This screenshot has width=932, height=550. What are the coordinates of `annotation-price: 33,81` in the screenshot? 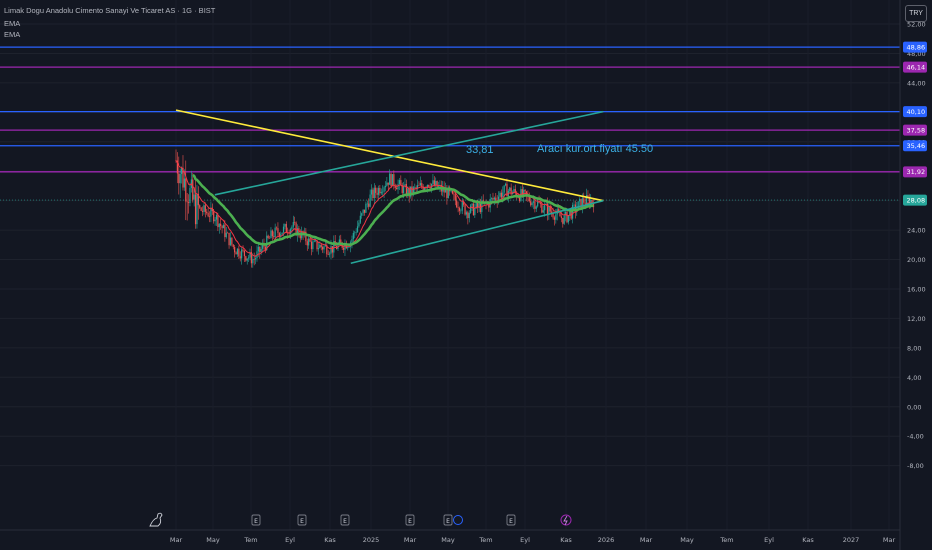 It's located at (480, 150).